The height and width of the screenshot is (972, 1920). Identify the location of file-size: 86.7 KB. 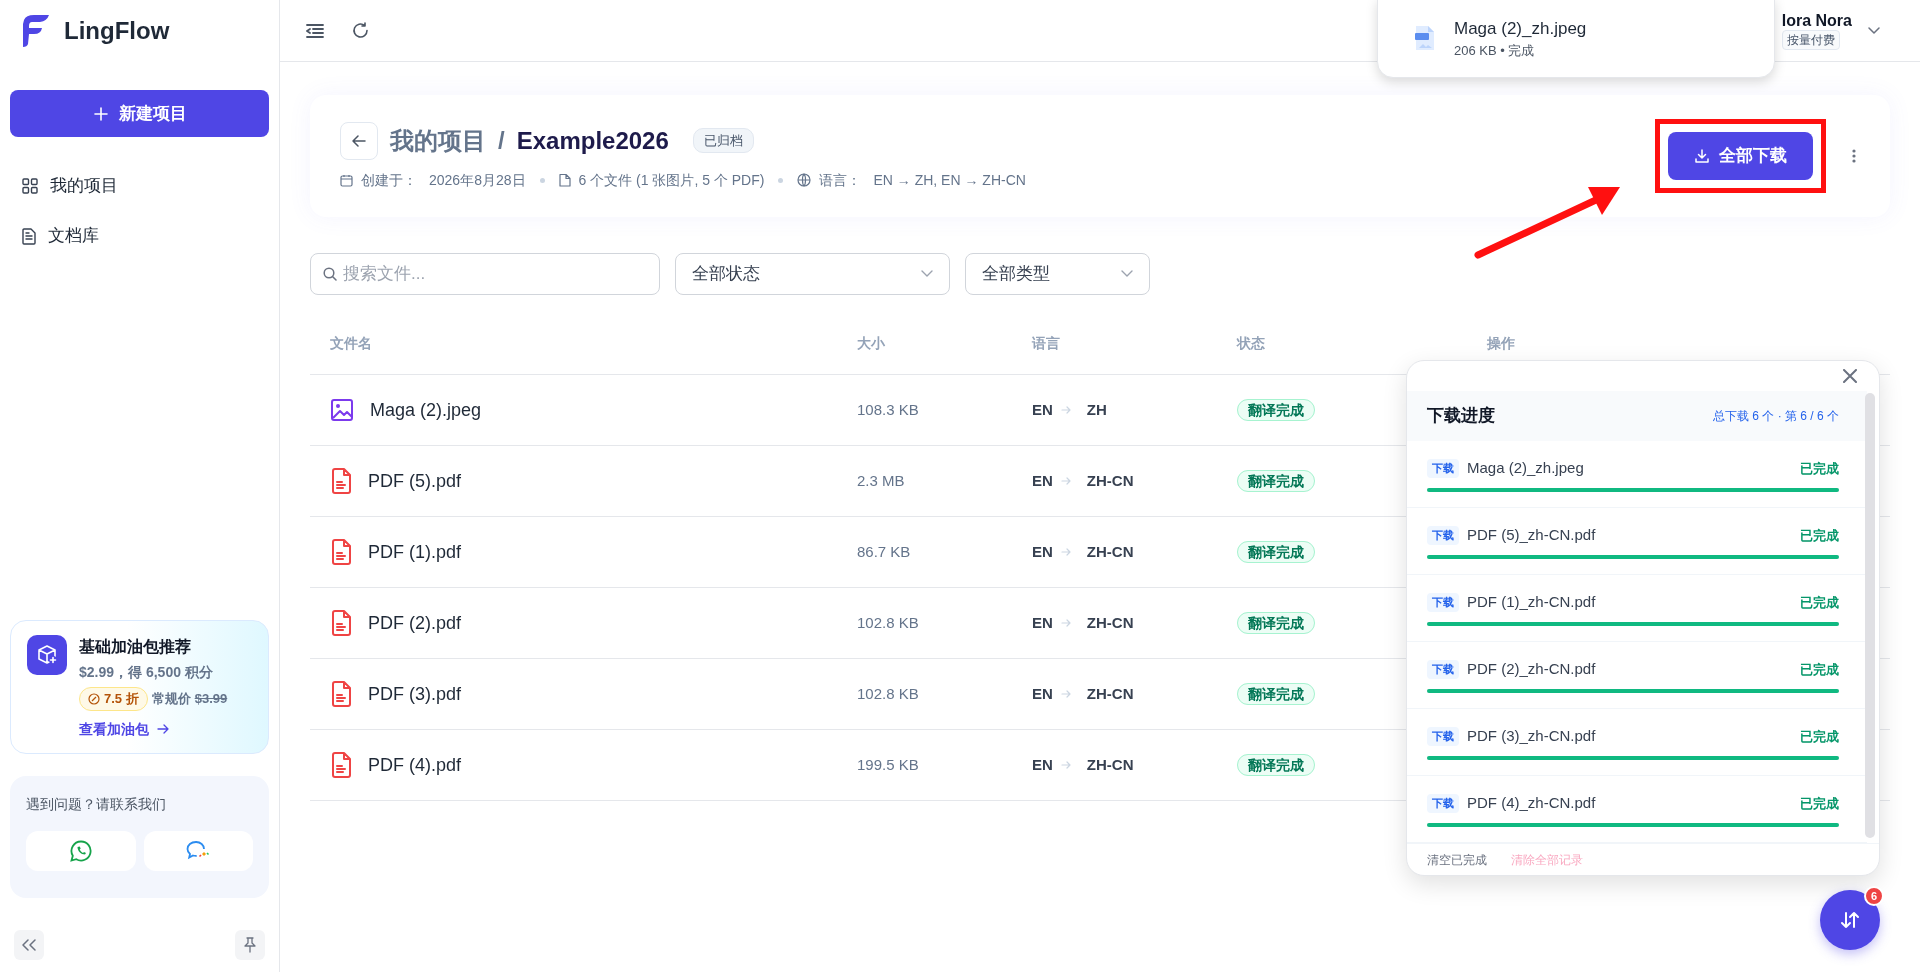
(884, 551).